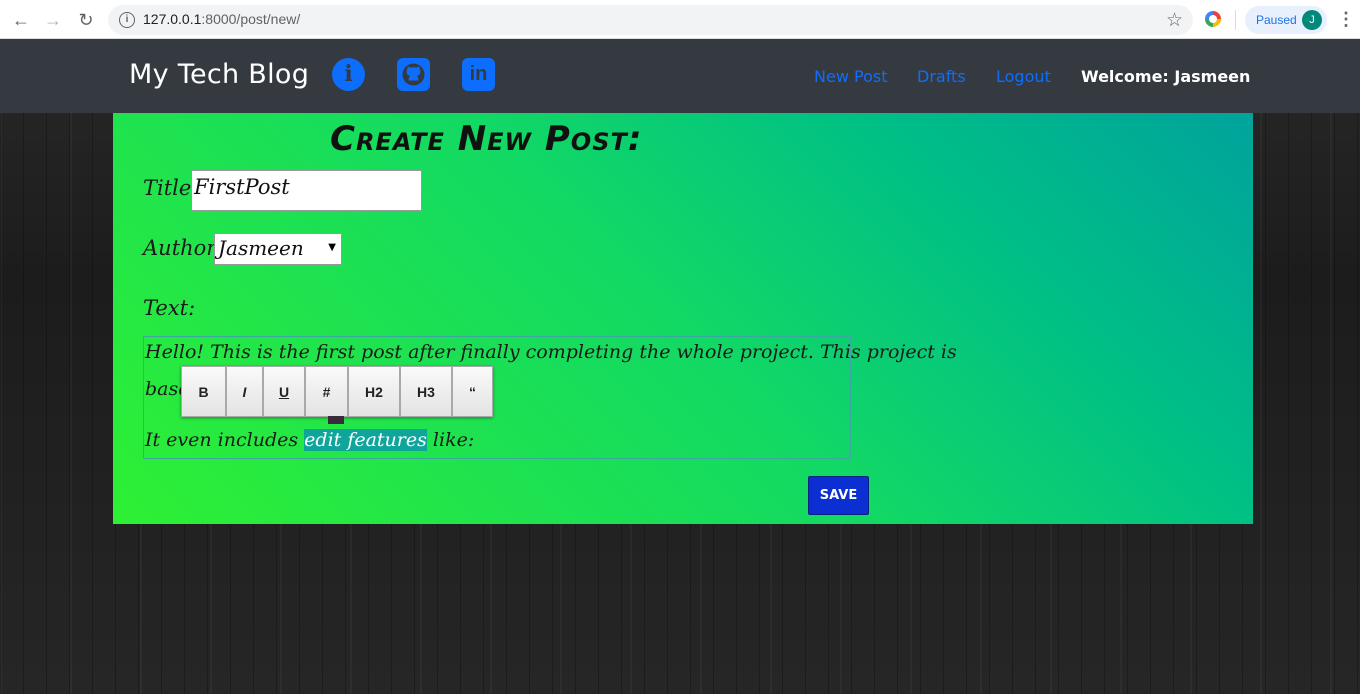  Describe the element at coordinates (1235, 20) in the screenshot. I see `toolbar-divider` at that location.